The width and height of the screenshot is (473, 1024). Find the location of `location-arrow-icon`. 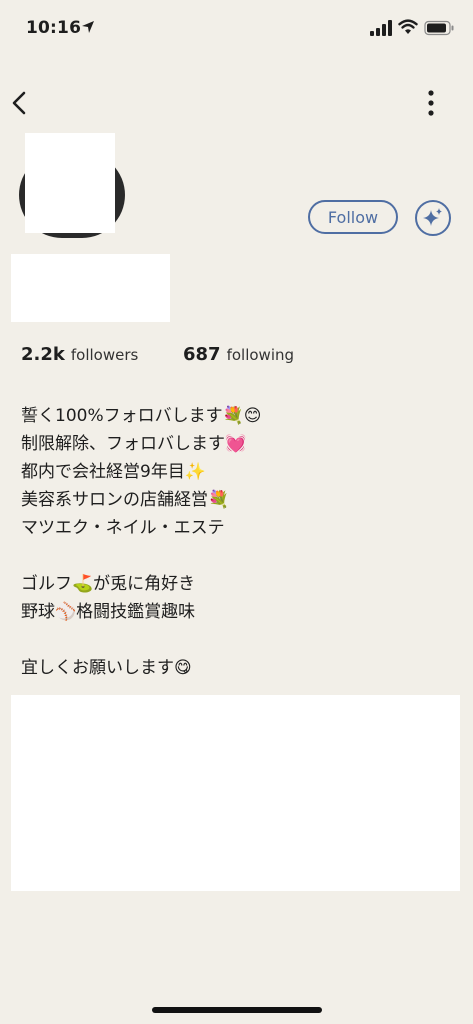

location-arrow-icon is located at coordinates (88, 27).